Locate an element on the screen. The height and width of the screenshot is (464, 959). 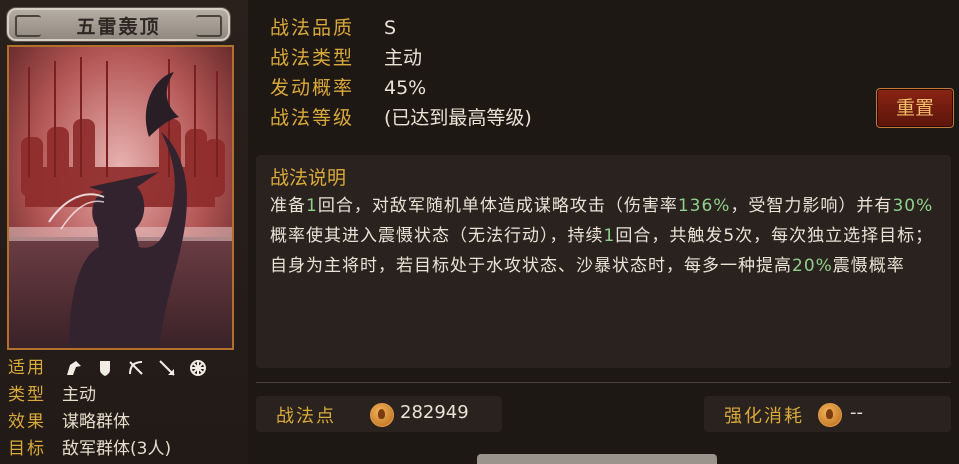
quality-row: 战法品质 S is located at coordinates (333, 28).